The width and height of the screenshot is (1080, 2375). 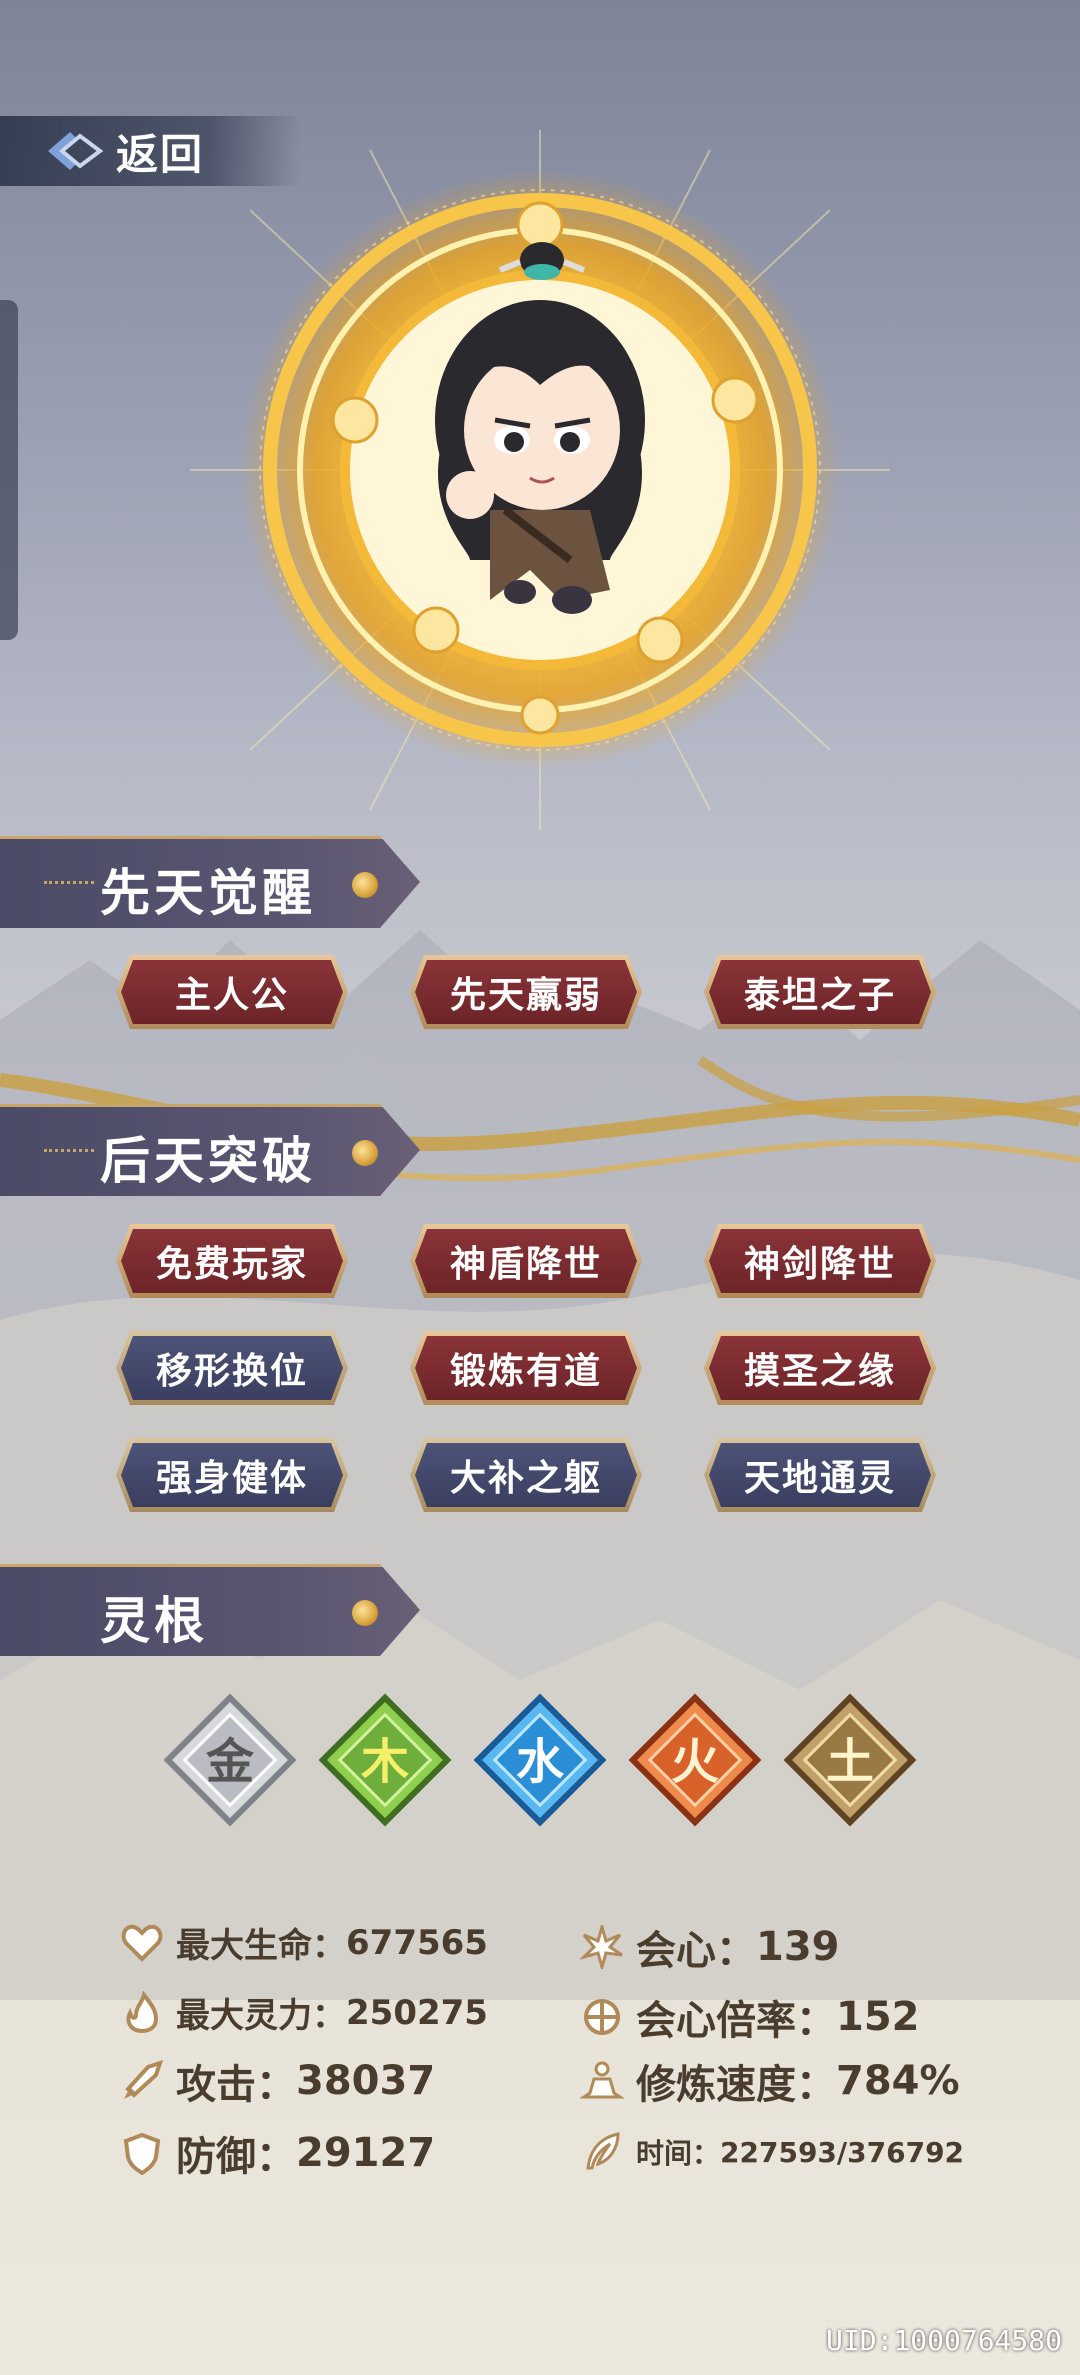 What do you see at coordinates (878, 2017) in the screenshot?
I see `stat-value: 152` at bounding box center [878, 2017].